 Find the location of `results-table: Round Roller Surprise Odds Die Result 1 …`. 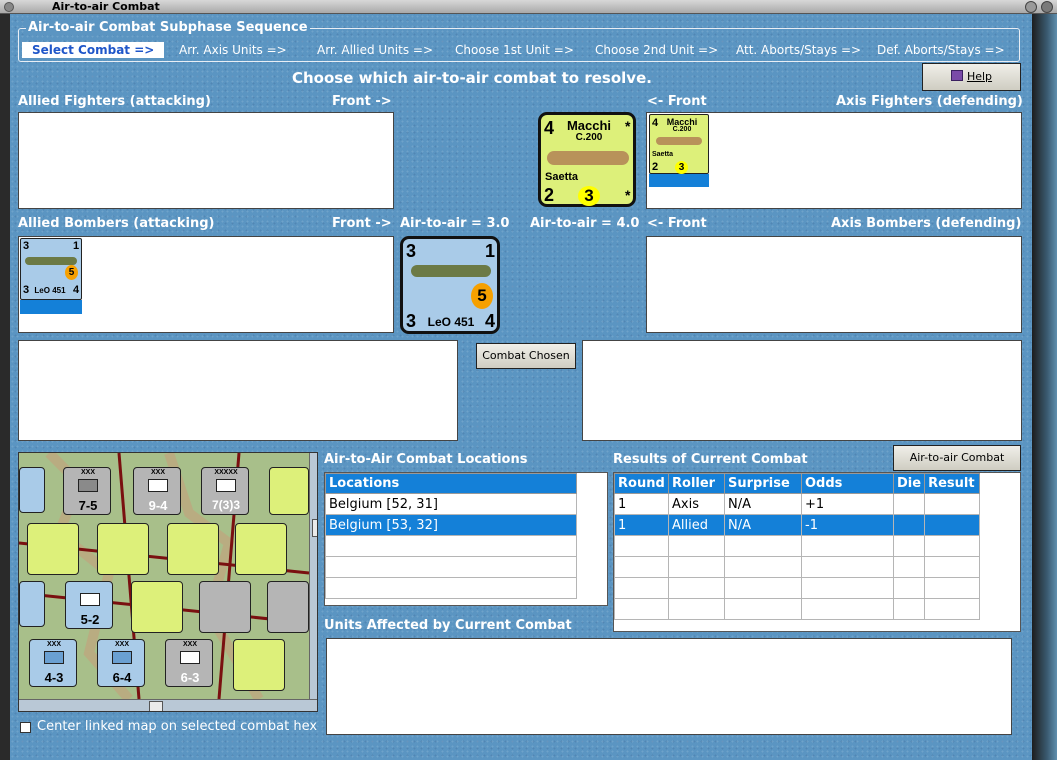

results-table: Round Roller Surprise Odds Die Result 1 … is located at coordinates (817, 552).